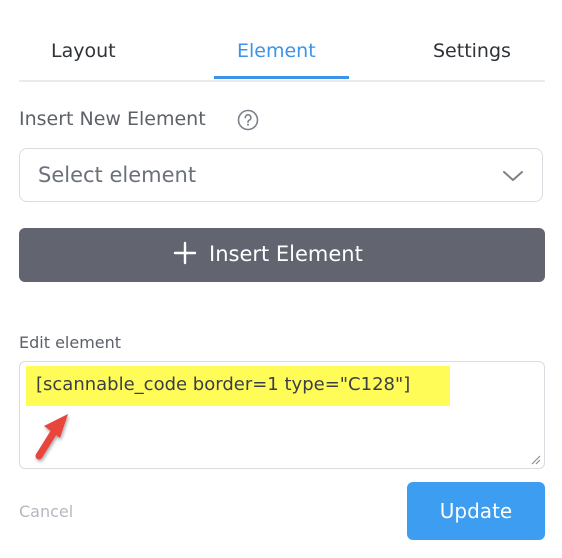 The image size is (562, 558). I want to click on tab-layout: Layout, so click(83, 51).